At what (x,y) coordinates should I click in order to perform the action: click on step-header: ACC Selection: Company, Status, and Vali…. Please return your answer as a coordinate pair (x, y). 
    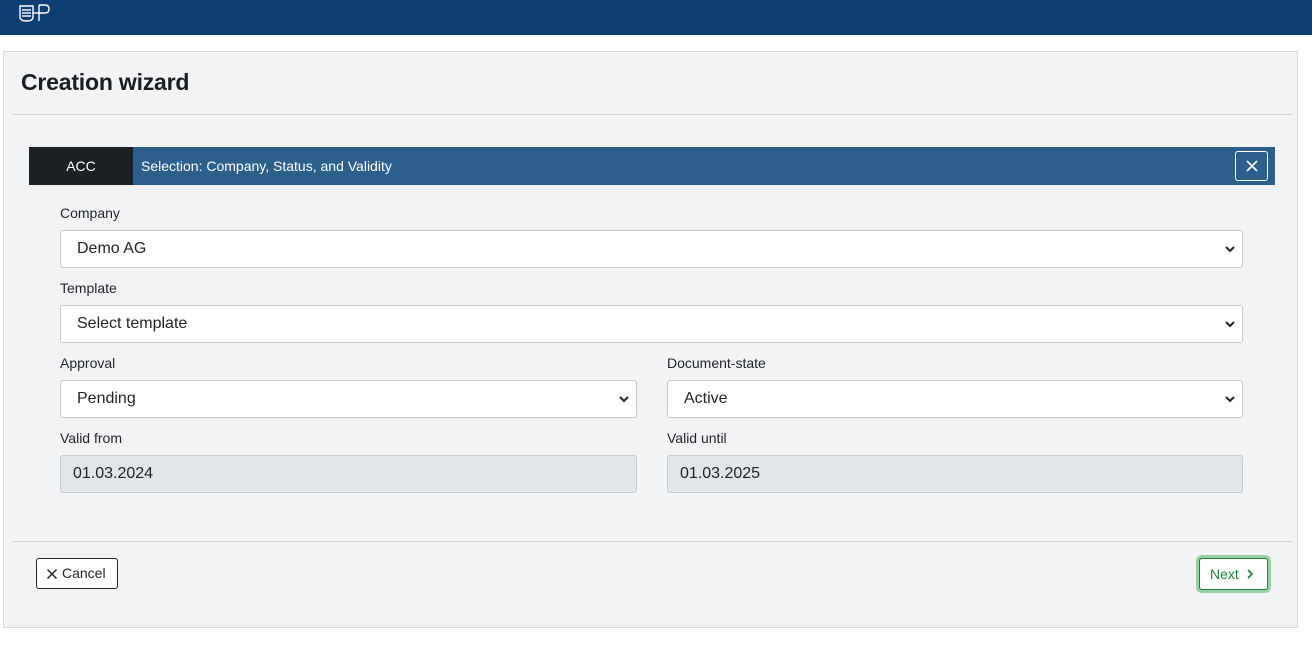
    Looking at the image, I should click on (652, 166).